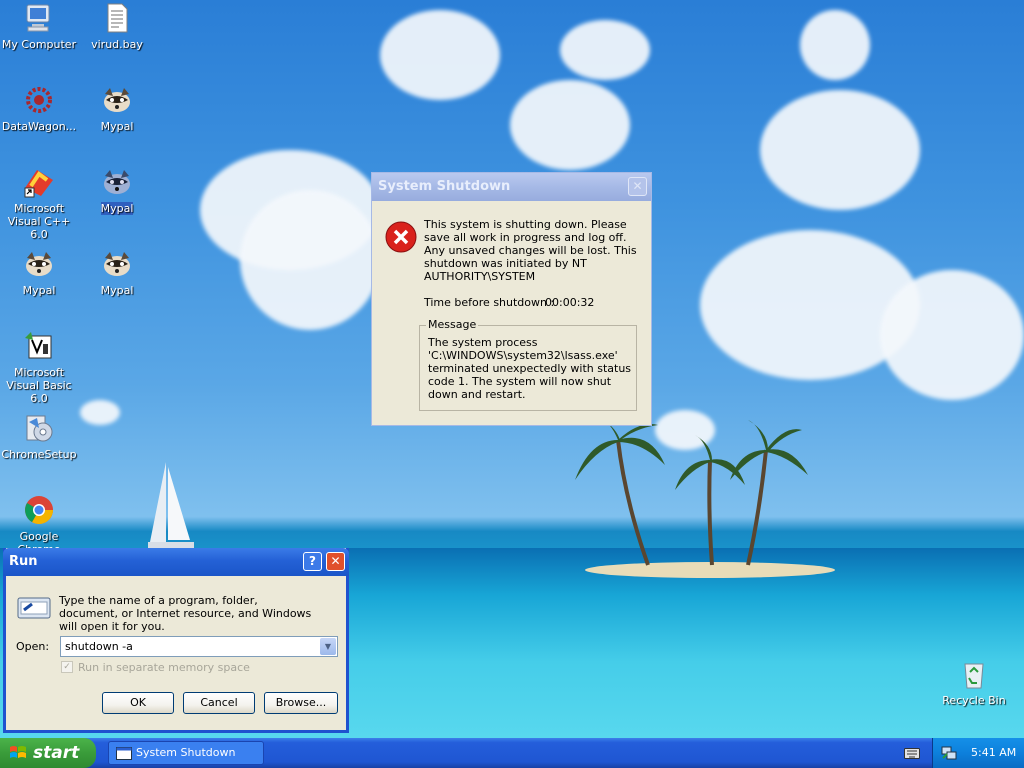  Describe the element at coordinates (39, 221) in the screenshot. I see `desktop-icon-label: Microsoft Visual C++ 6.0` at that location.